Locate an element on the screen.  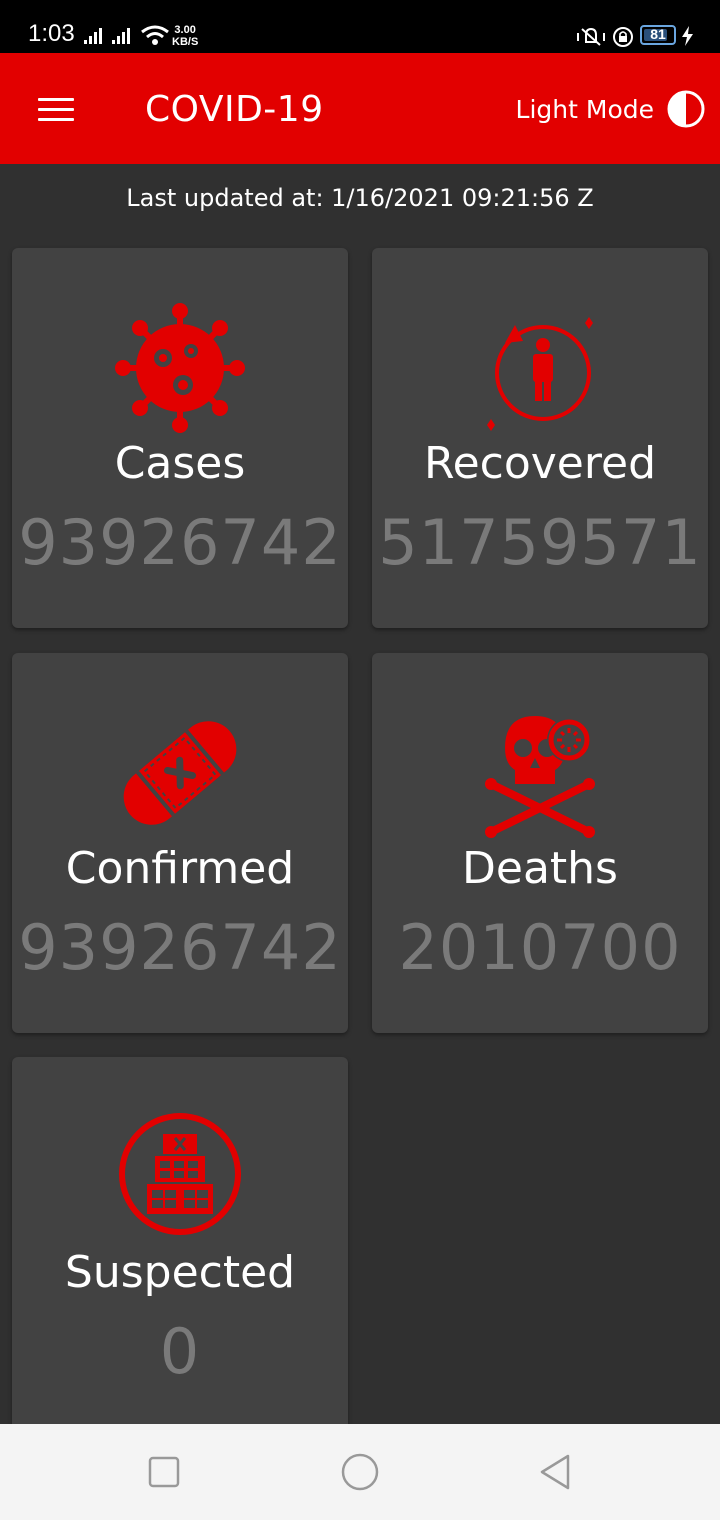
card-deaths-label: Deaths is located at coordinates (540, 868).